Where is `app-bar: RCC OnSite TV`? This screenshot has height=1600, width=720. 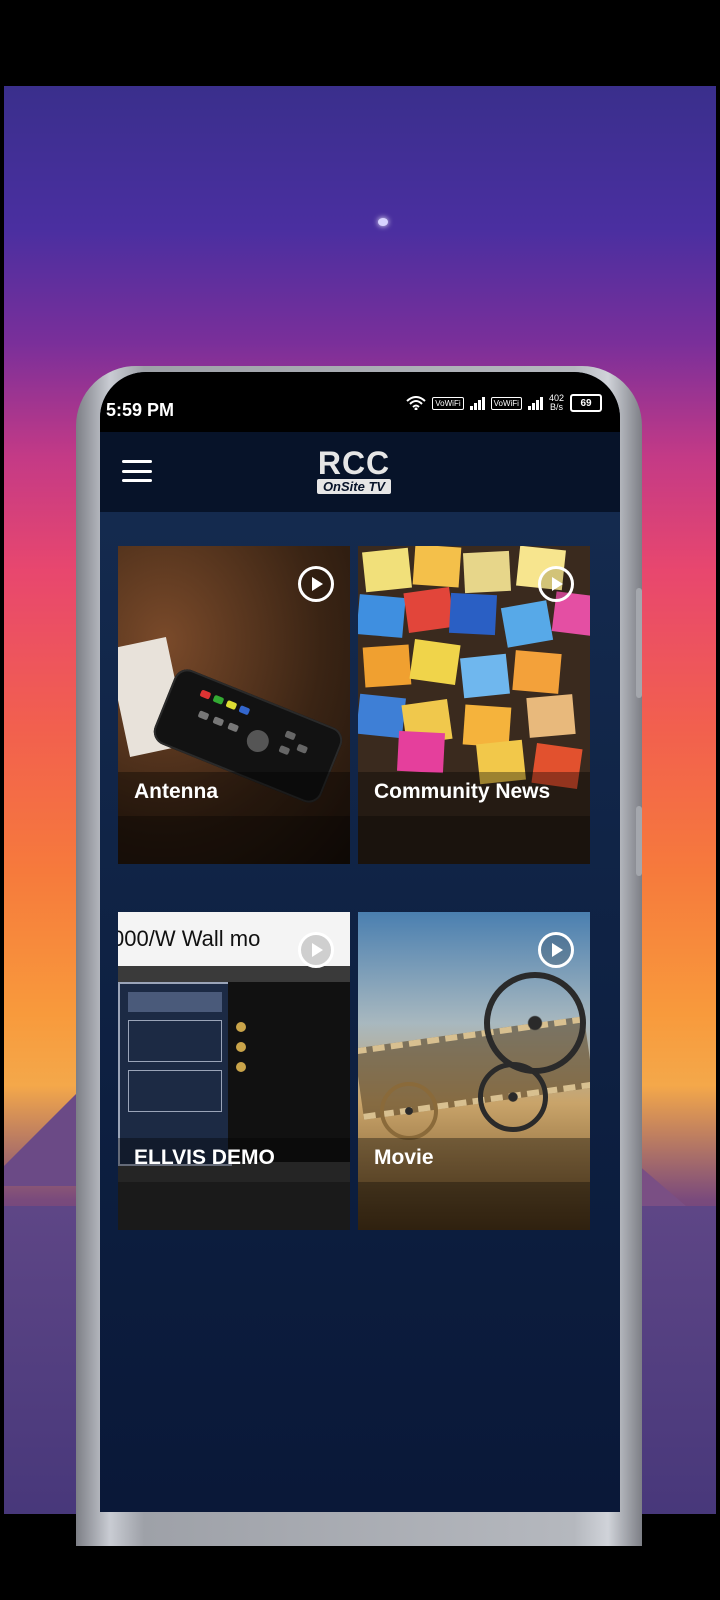 app-bar: RCC OnSite TV is located at coordinates (360, 472).